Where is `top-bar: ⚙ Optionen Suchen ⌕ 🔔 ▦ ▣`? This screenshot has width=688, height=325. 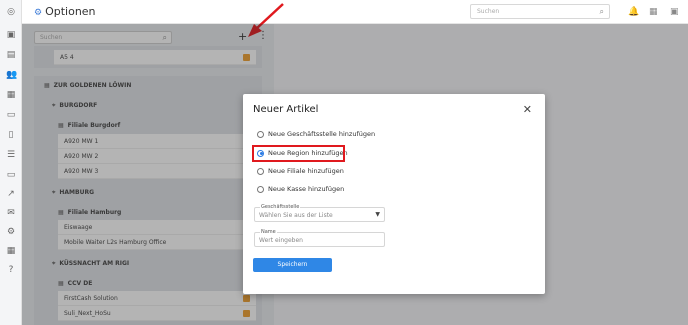 top-bar: ⚙ Optionen Suchen ⌕ 🔔 ▦ ▣ is located at coordinates (355, 12).